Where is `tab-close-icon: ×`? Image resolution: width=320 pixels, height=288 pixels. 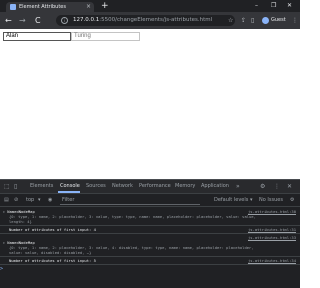 tab-close-icon: × is located at coordinates (88, 7).